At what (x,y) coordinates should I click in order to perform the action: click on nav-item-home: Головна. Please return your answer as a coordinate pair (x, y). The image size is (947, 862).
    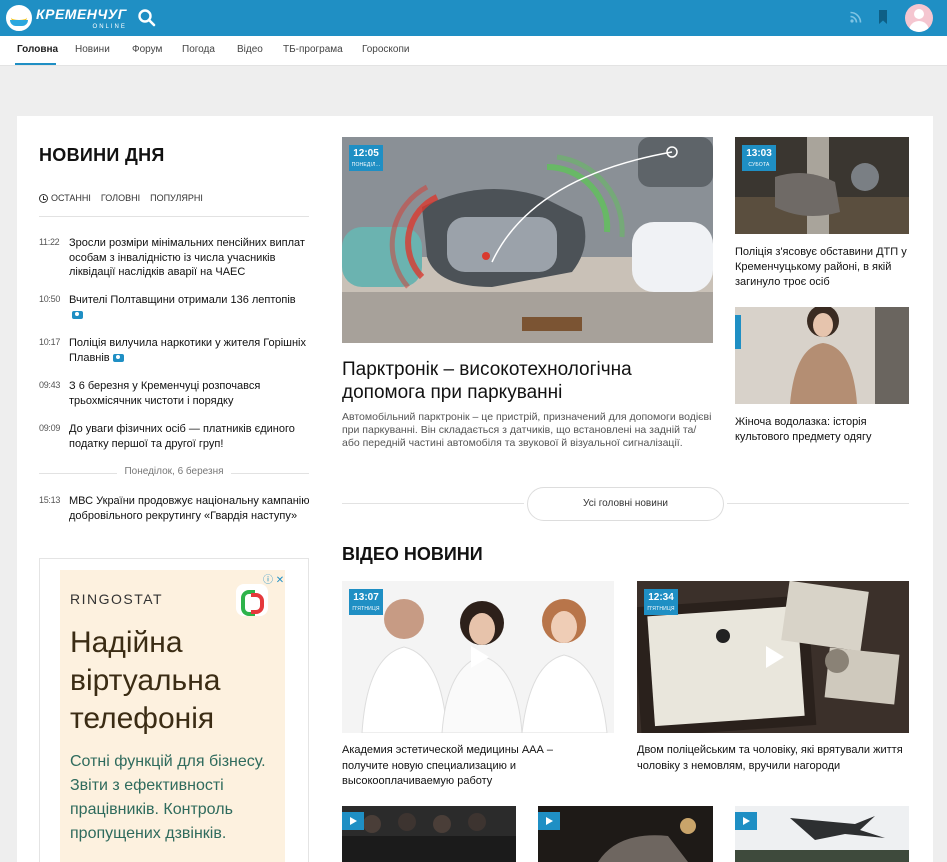
    Looking at the image, I should click on (37, 49).